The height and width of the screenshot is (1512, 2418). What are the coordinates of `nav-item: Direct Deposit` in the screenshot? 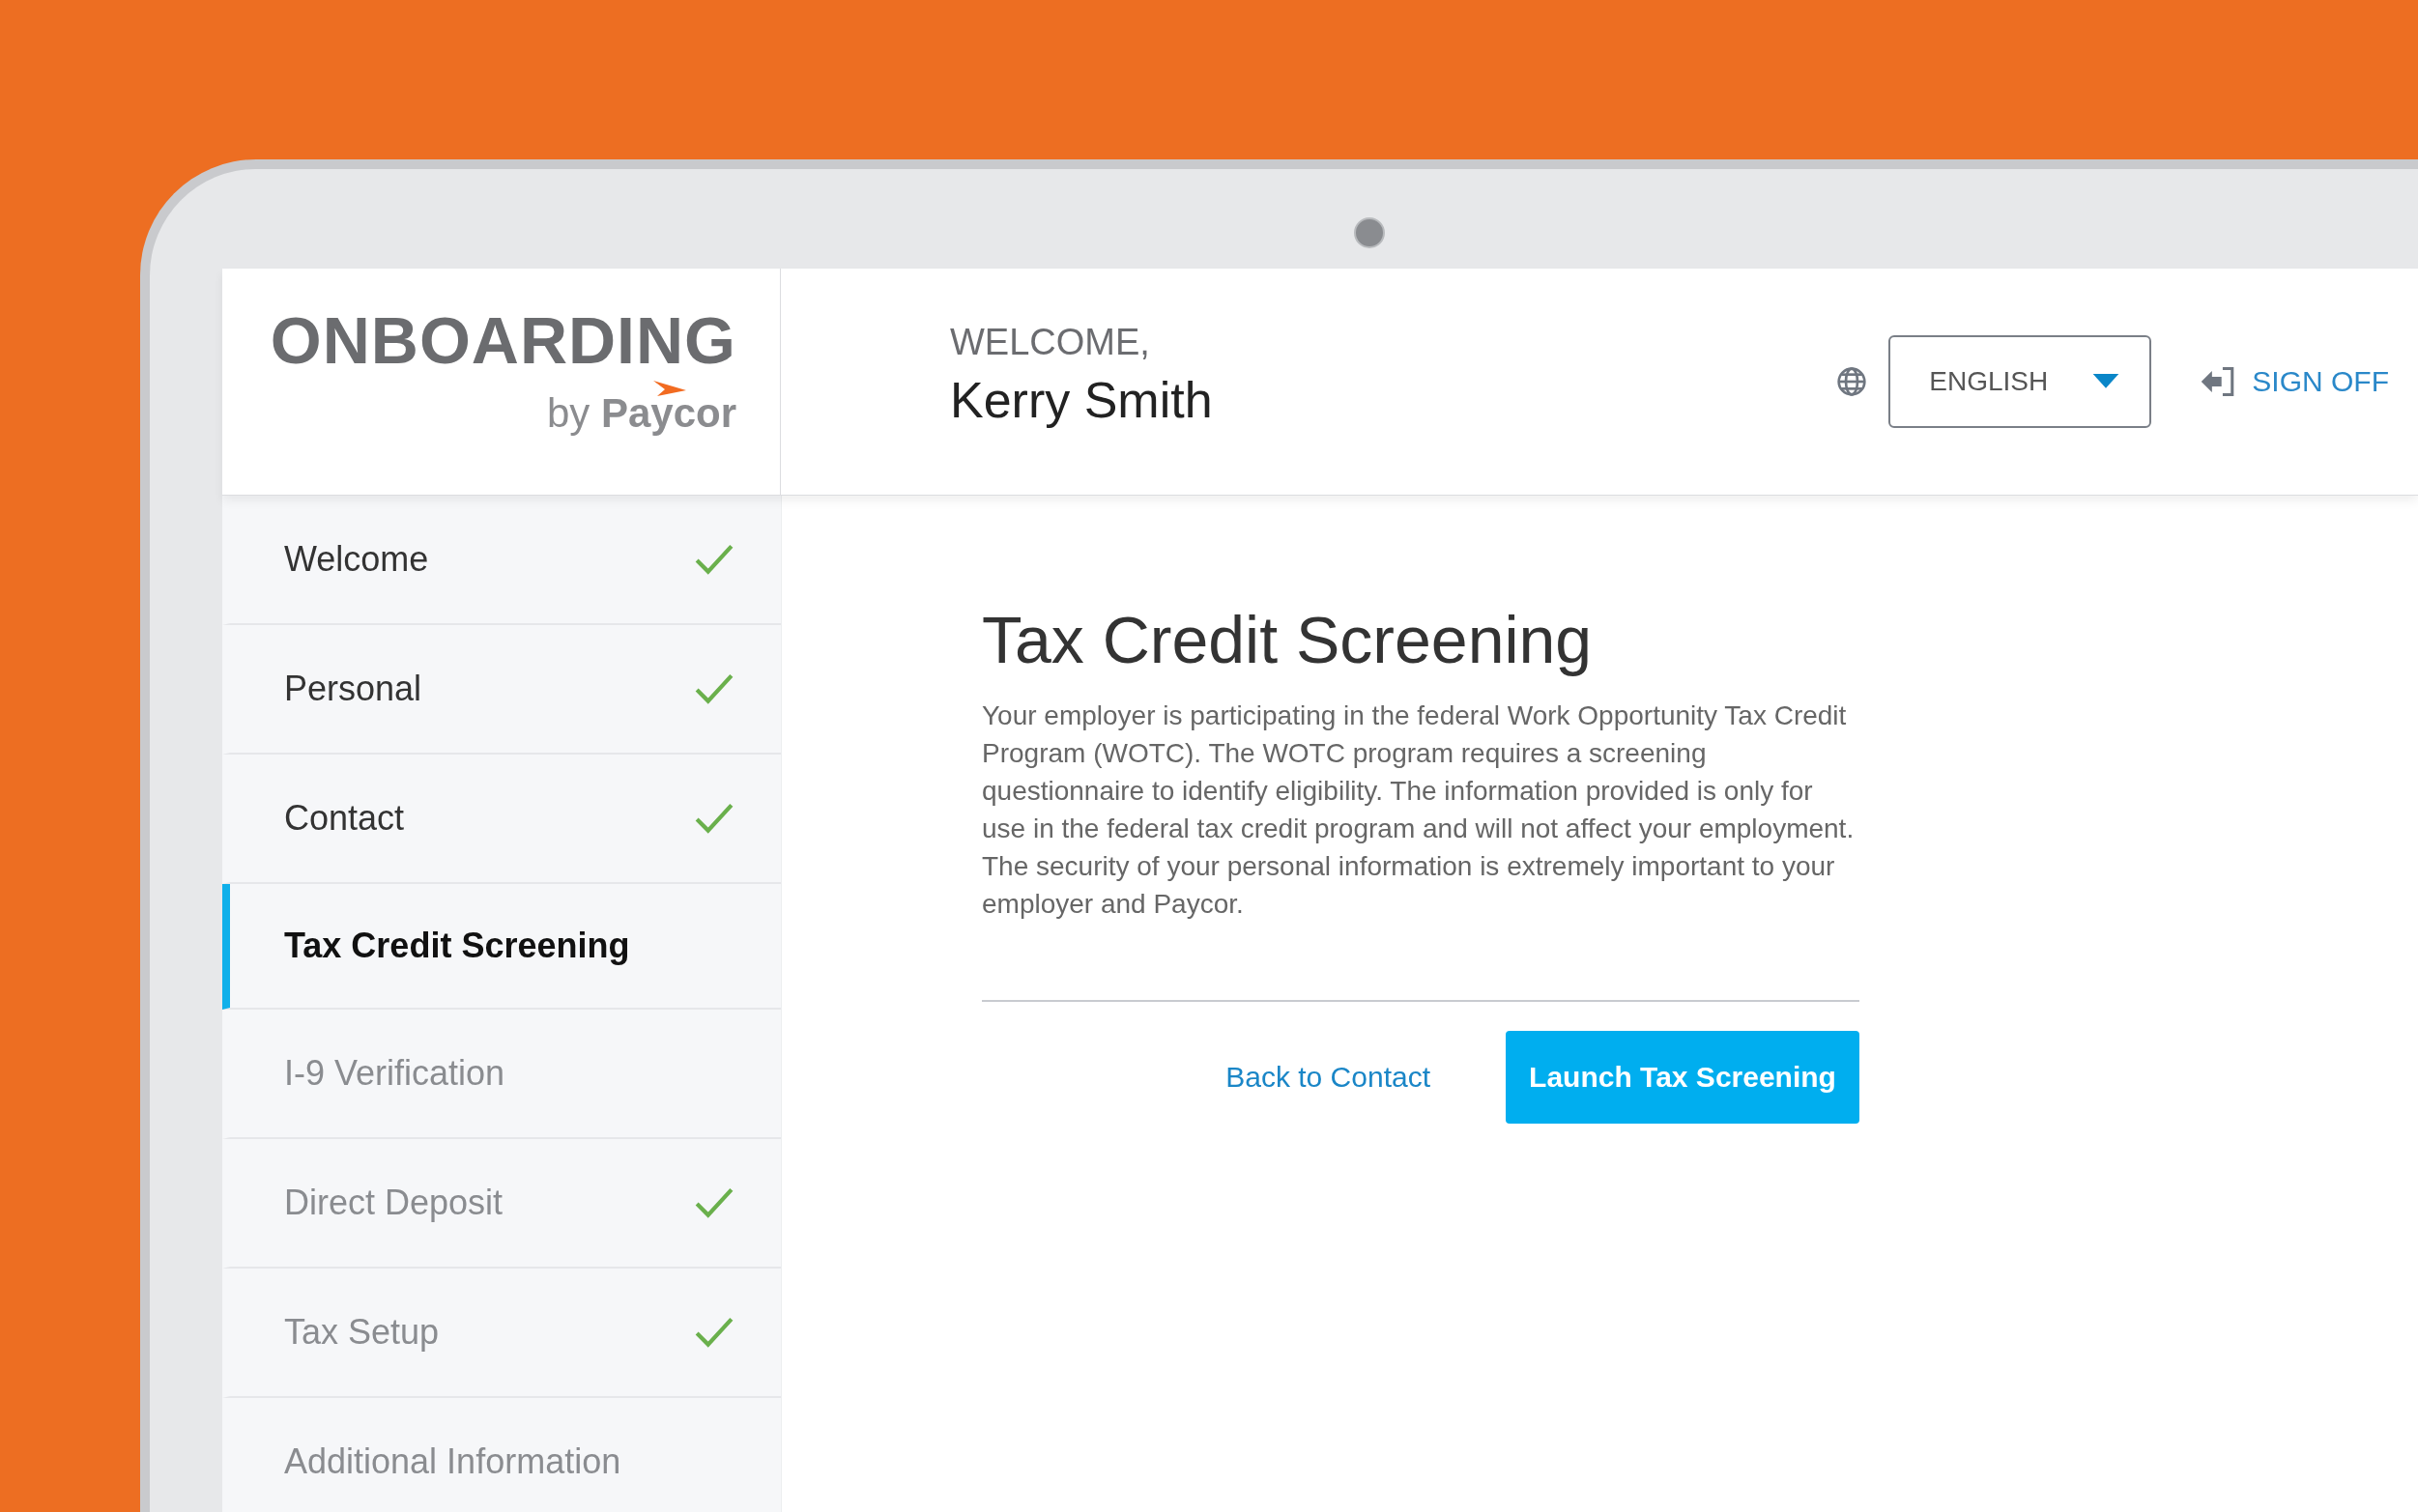 It's located at (502, 1204).